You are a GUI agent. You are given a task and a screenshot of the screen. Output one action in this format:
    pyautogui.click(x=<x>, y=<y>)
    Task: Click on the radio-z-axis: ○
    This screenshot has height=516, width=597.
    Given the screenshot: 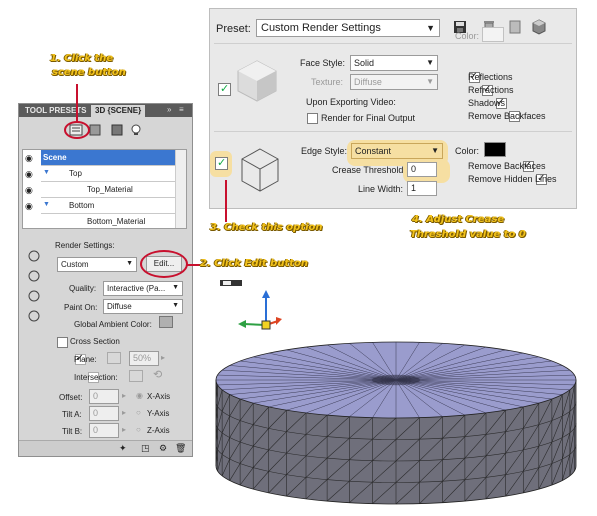 What is the action you would take?
    pyautogui.click(x=138, y=429)
    